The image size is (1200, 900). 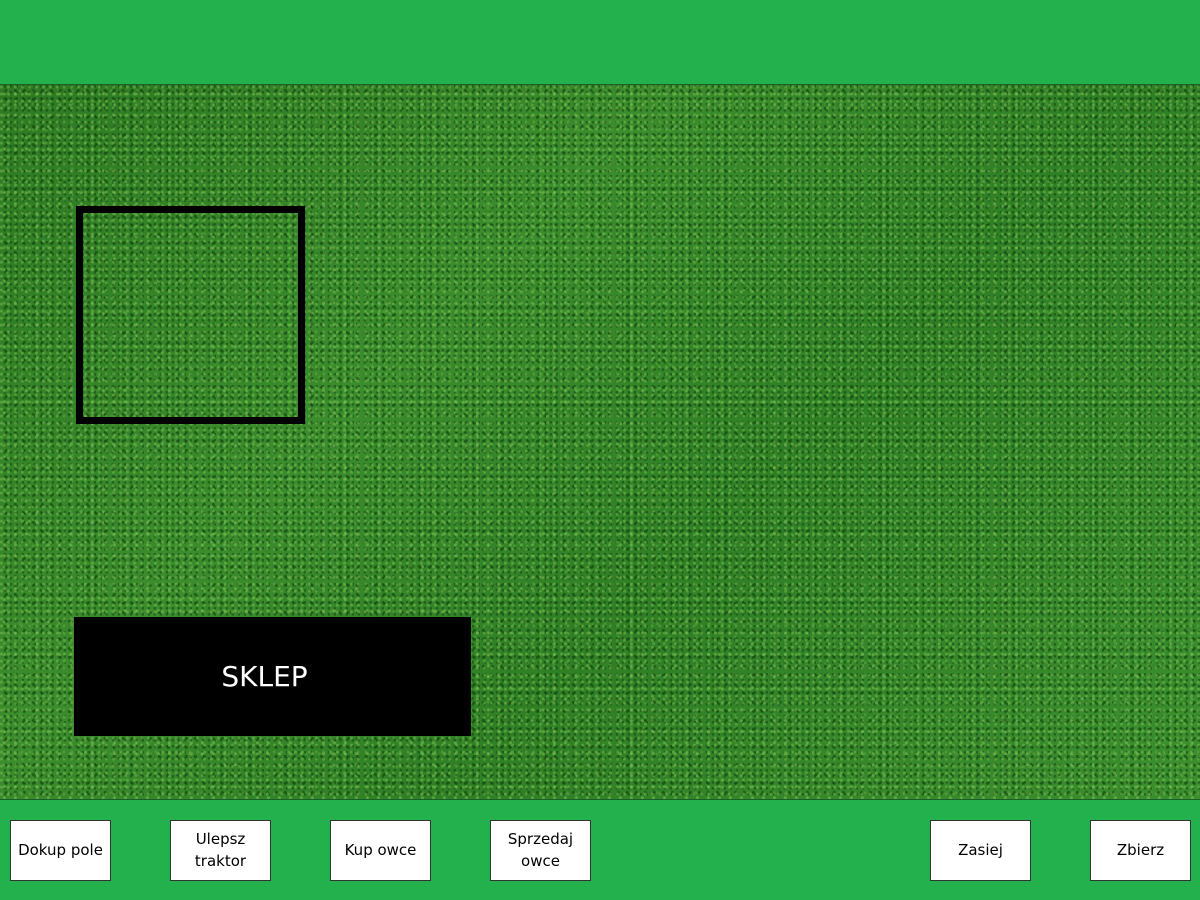 What do you see at coordinates (600, 42) in the screenshot?
I see `top-bar` at bounding box center [600, 42].